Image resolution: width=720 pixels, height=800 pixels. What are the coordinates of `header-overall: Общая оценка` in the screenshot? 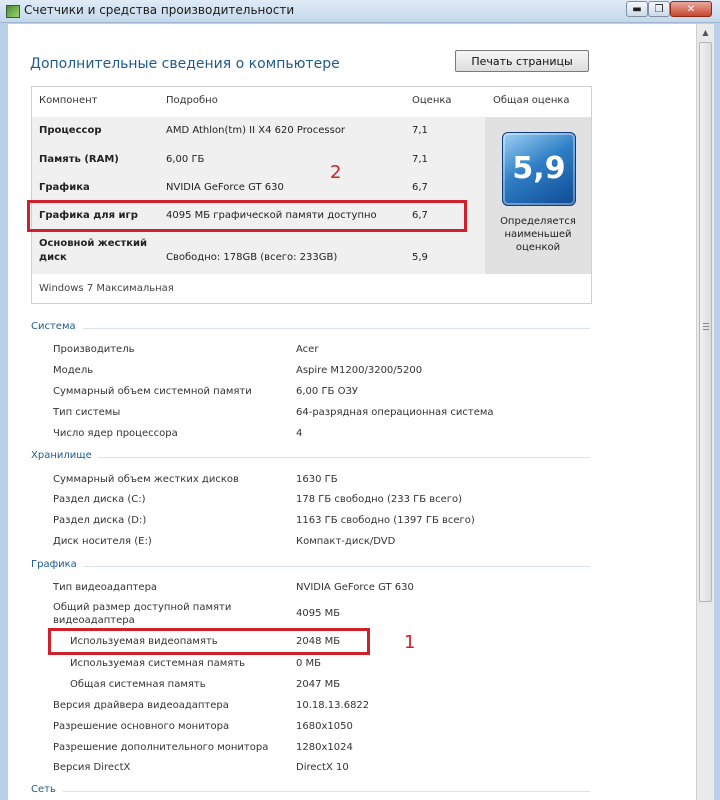 It's located at (531, 100).